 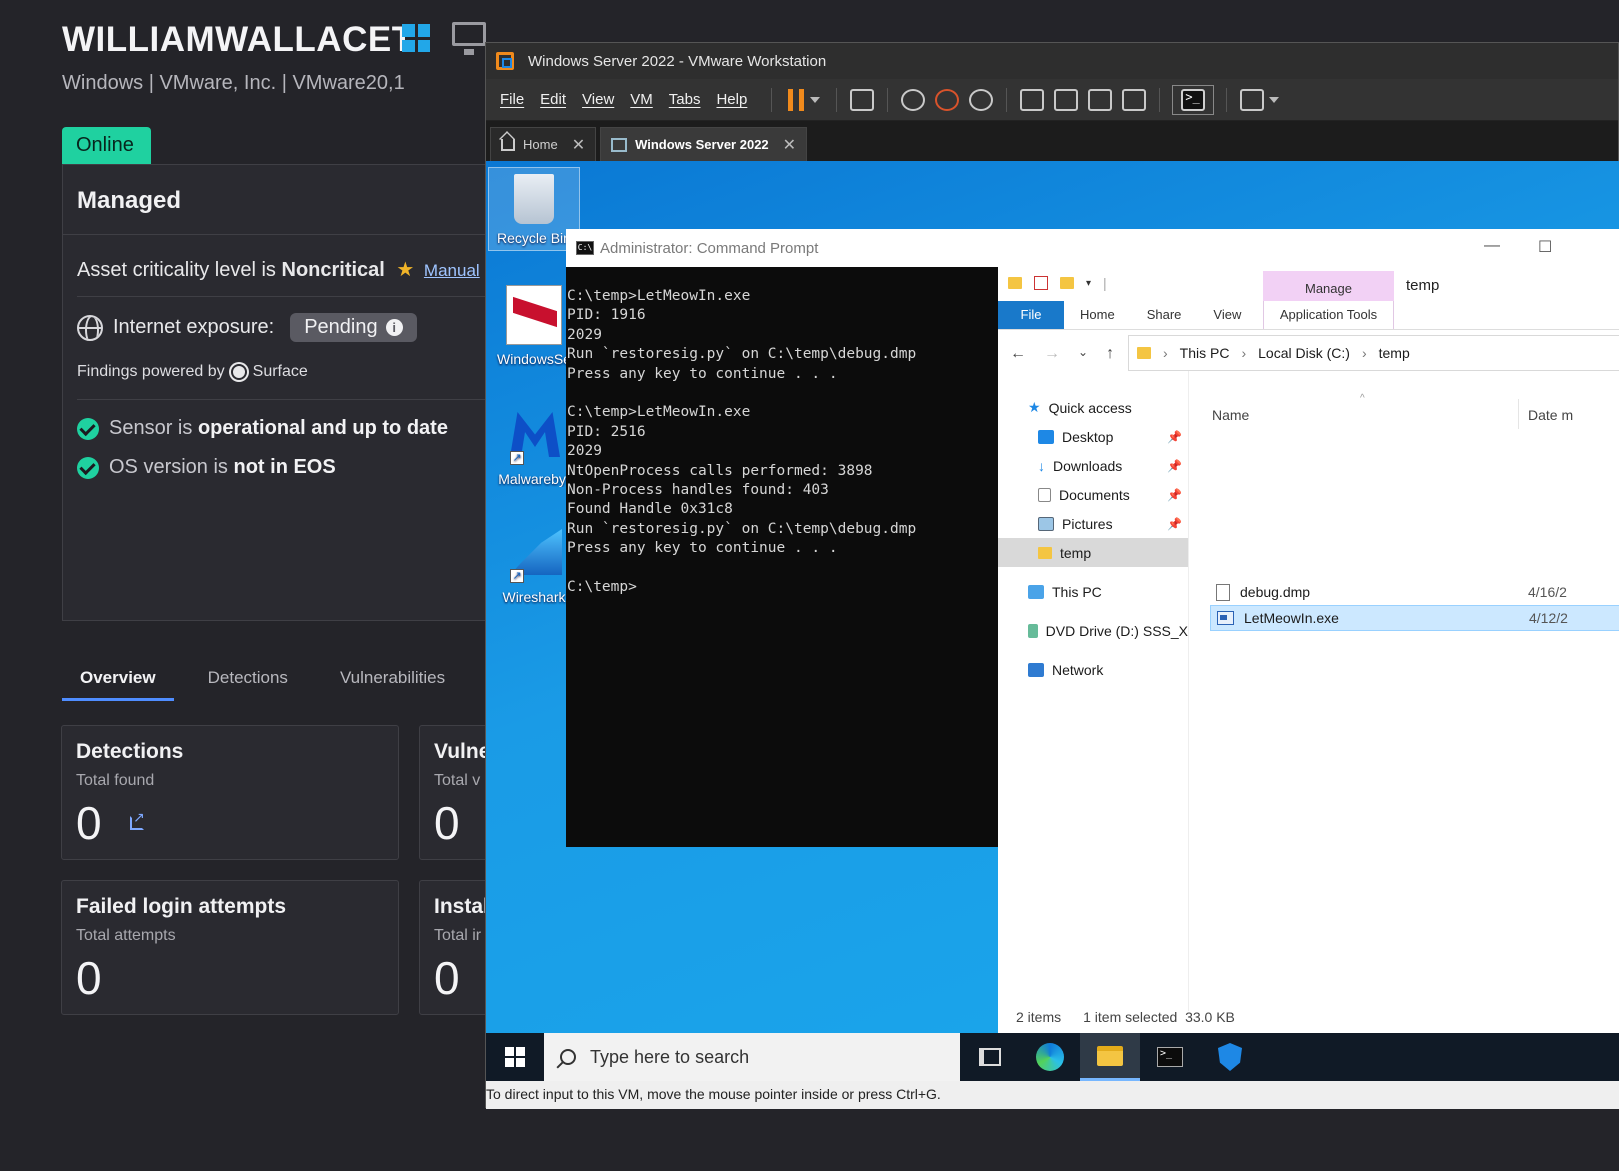 What do you see at coordinates (1373, 353) in the screenshot?
I see `address-bar: › This PC › Local Disk (C:) › temp` at bounding box center [1373, 353].